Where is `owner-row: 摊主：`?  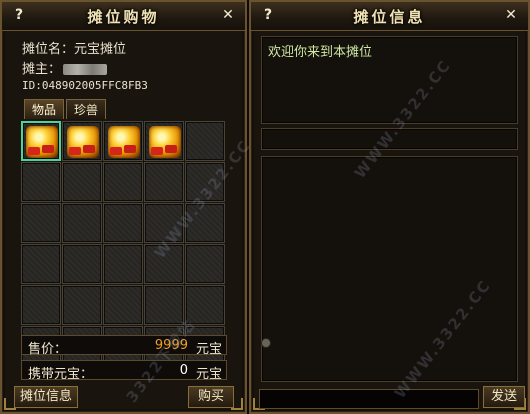 owner-row: 摊主： is located at coordinates (65, 67).